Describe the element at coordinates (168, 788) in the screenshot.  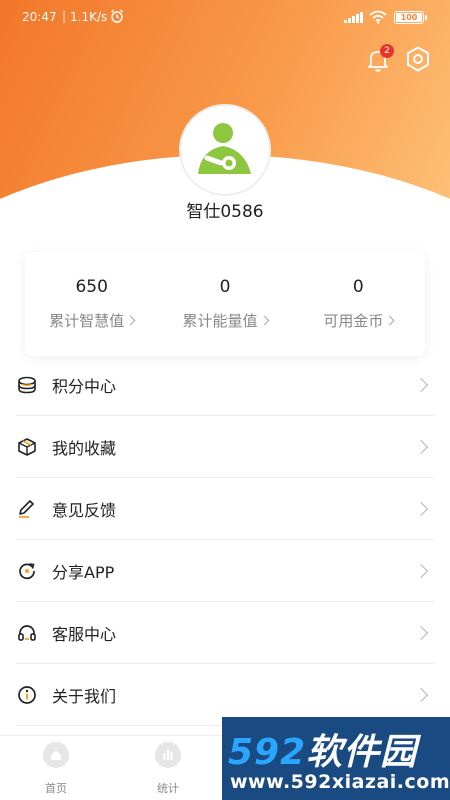
I see `tab-label: 统计` at that location.